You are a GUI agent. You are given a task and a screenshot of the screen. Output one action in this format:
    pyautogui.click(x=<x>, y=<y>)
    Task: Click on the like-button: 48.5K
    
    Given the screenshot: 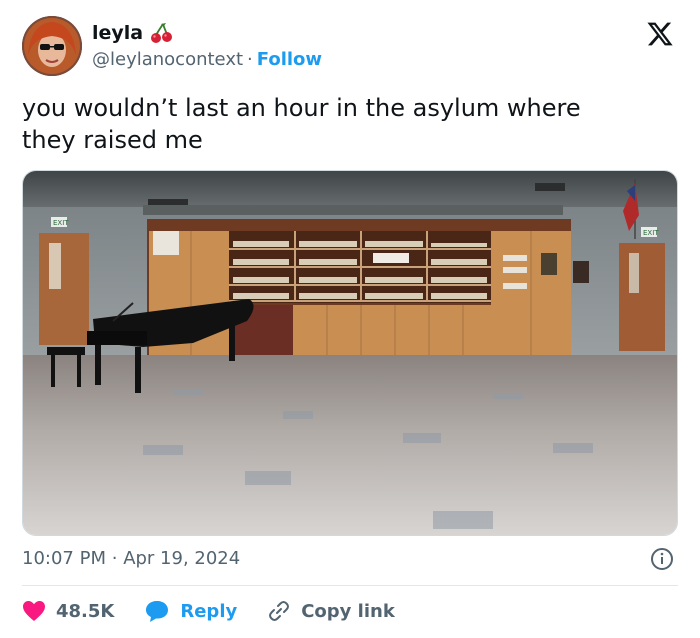 What is the action you would take?
    pyautogui.click(x=68, y=611)
    